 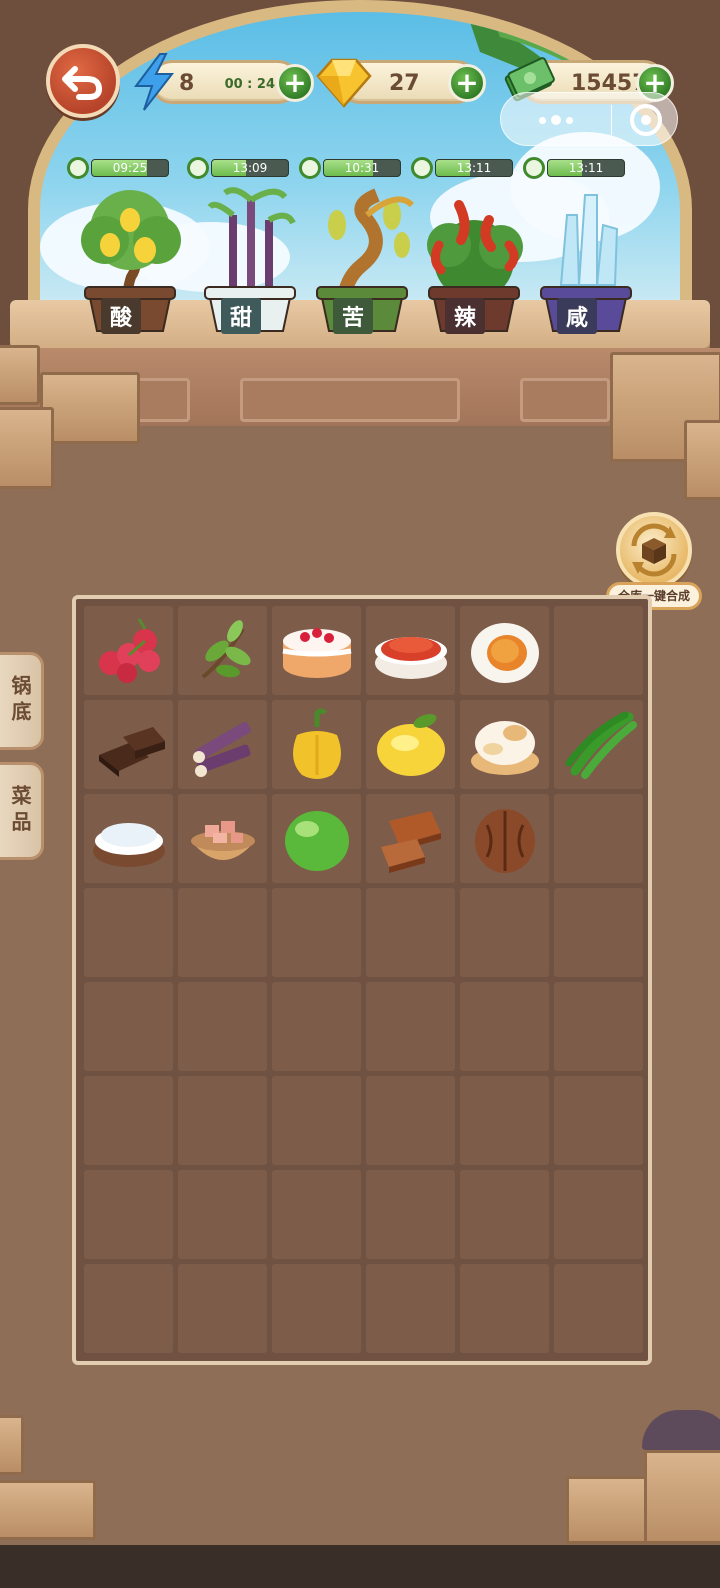 What do you see at coordinates (241, 316) in the screenshot?
I see `flavor-label: 甜` at bounding box center [241, 316].